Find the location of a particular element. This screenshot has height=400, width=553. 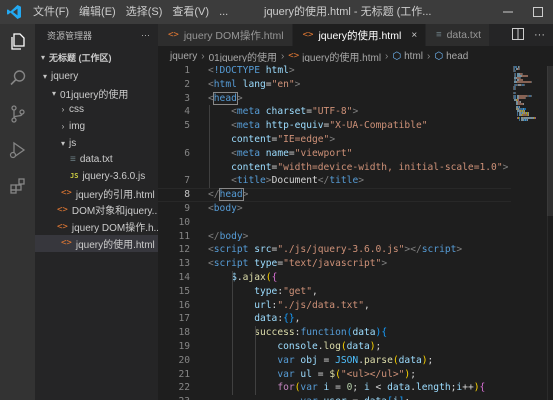

menu-file: 文件(F) is located at coordinates (51, 12).